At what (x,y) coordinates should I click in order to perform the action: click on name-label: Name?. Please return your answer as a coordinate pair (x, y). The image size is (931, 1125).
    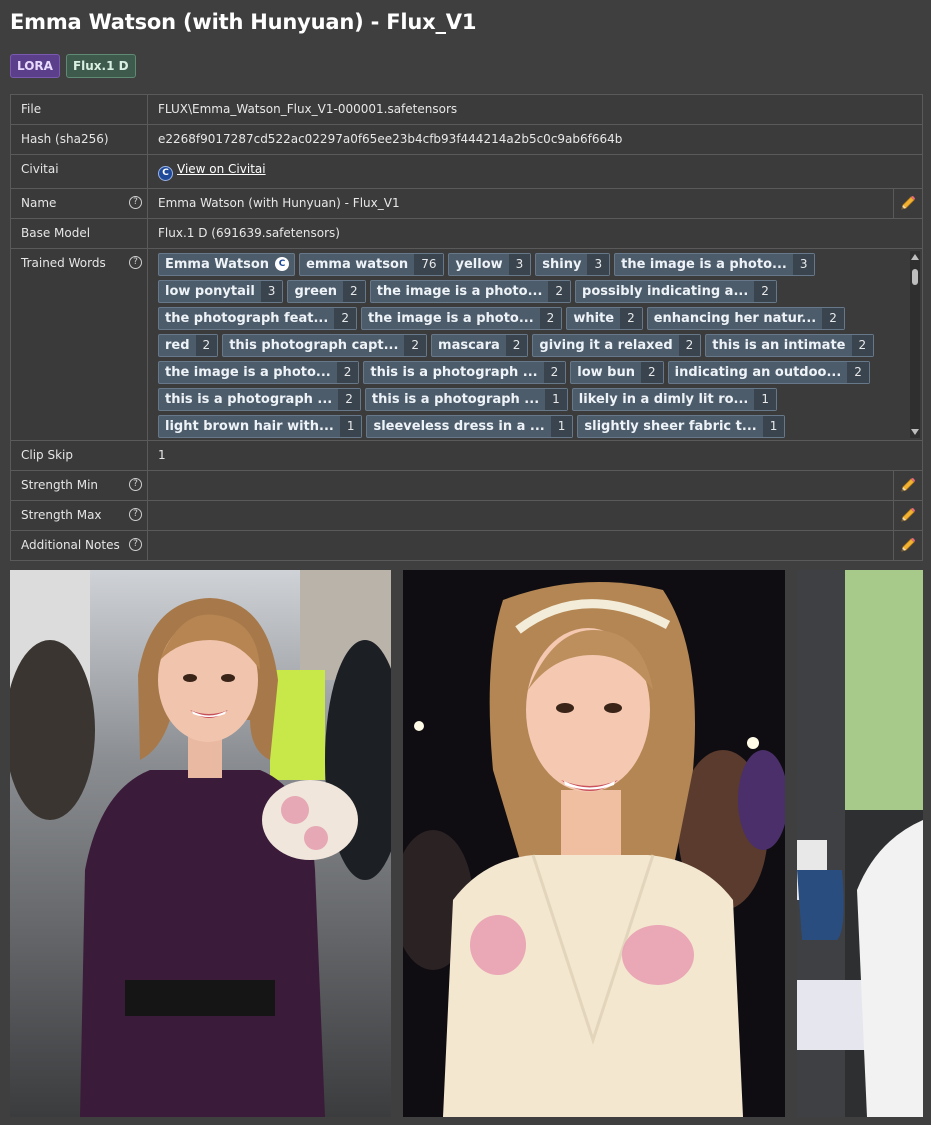
    Looking at the image, I should click on (79, 203).